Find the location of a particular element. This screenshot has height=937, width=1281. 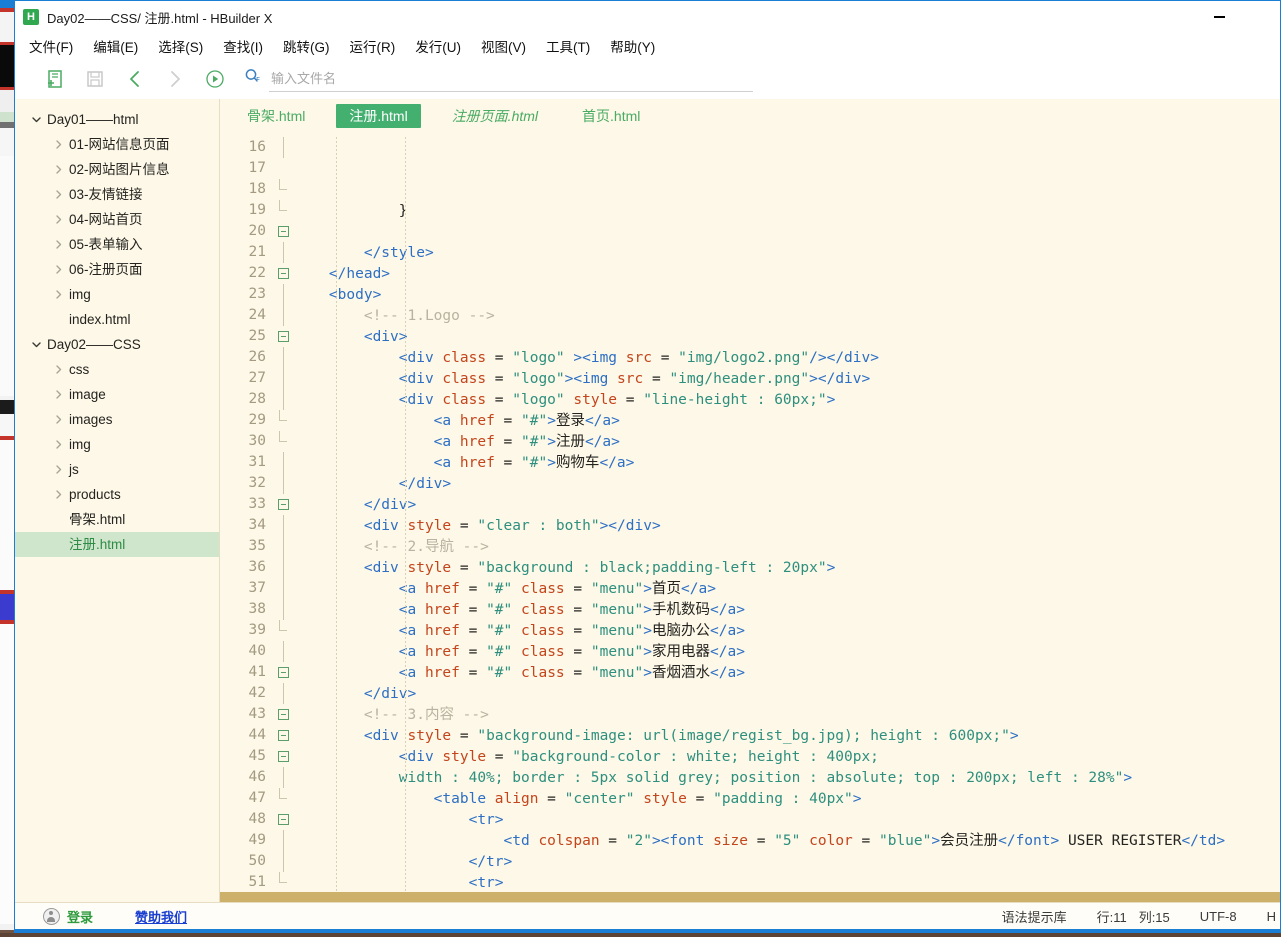

code-line: <!-- 2.导航 --> is located at coordinates (787, 547).